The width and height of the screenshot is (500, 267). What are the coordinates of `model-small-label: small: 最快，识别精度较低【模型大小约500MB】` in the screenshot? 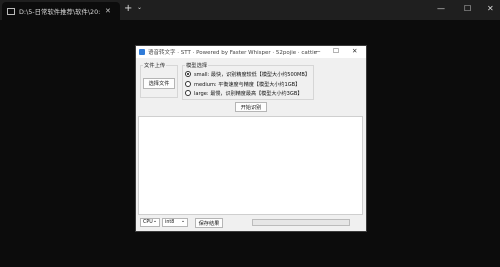 It's located at (252, 74).